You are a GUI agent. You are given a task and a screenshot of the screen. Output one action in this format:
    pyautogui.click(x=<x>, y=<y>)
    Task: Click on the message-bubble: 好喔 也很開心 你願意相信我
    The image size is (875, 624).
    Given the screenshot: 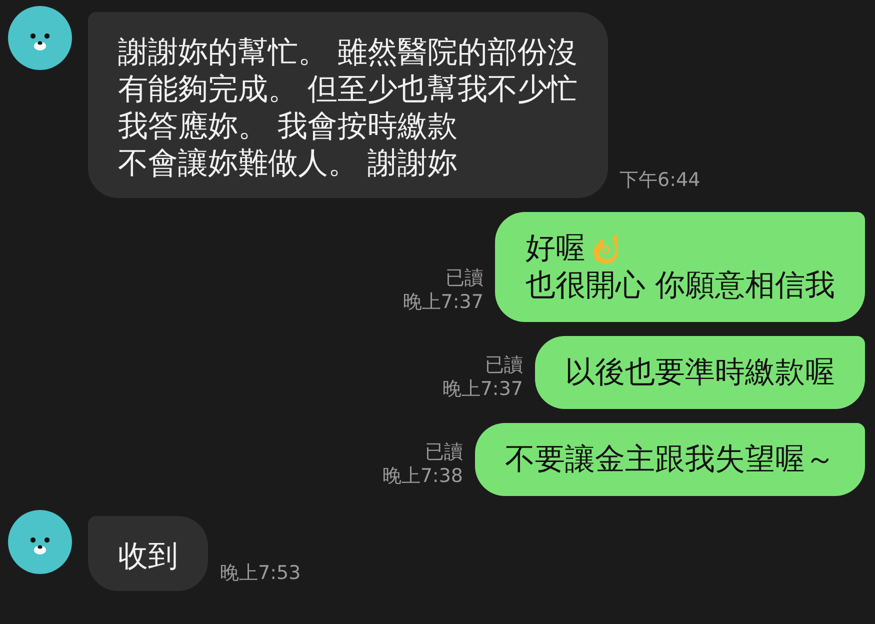 What is the action you would take?
    pyautogui.click(x=680, y=267)
    